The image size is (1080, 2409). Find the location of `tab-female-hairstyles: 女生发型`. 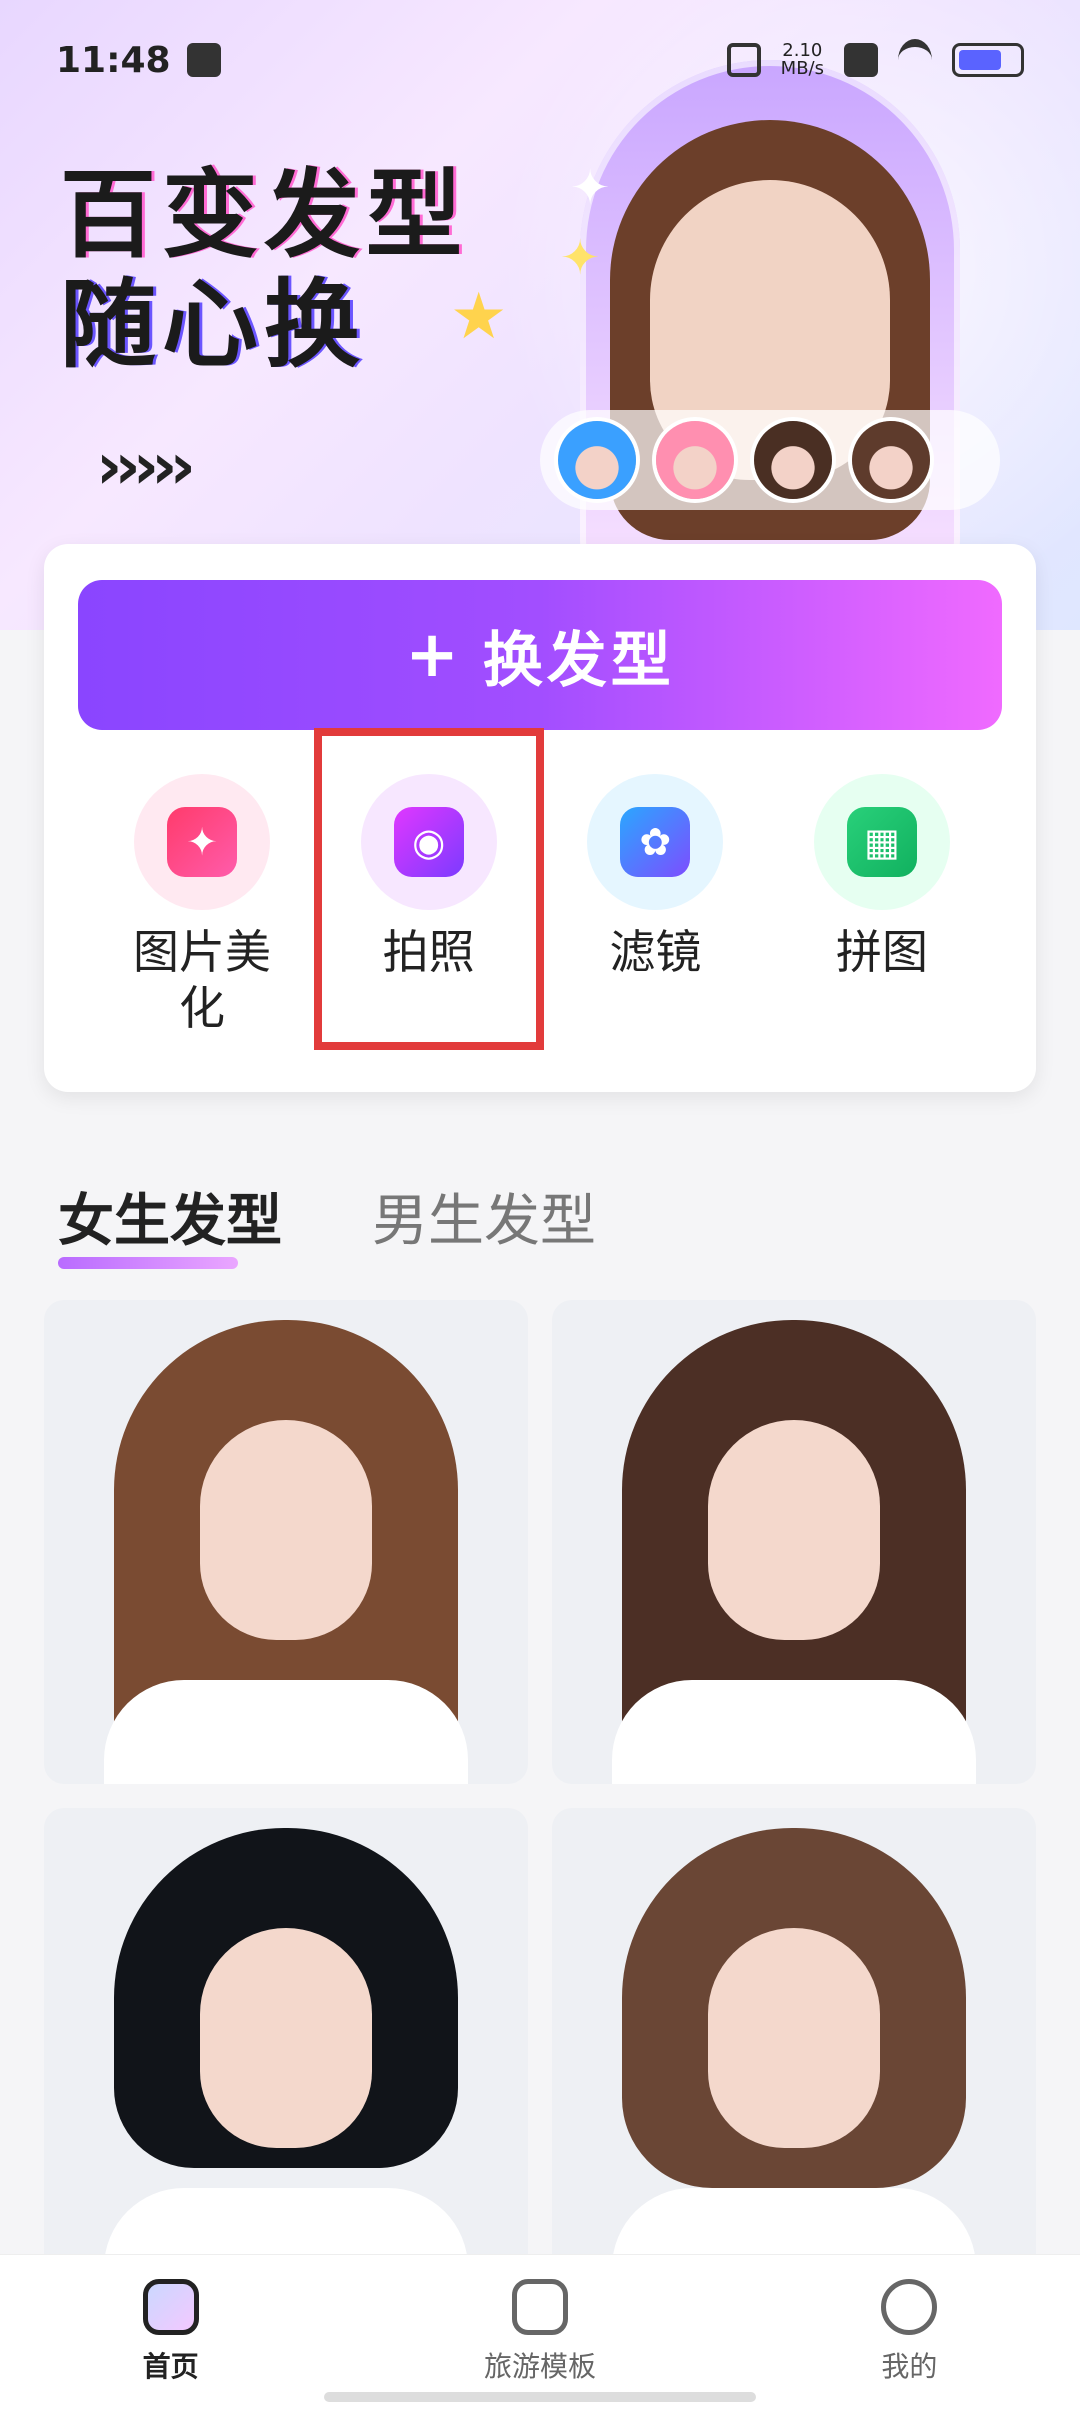

tab-female-hairstyles: 女生发型 is located at coordinates (170, 1222).